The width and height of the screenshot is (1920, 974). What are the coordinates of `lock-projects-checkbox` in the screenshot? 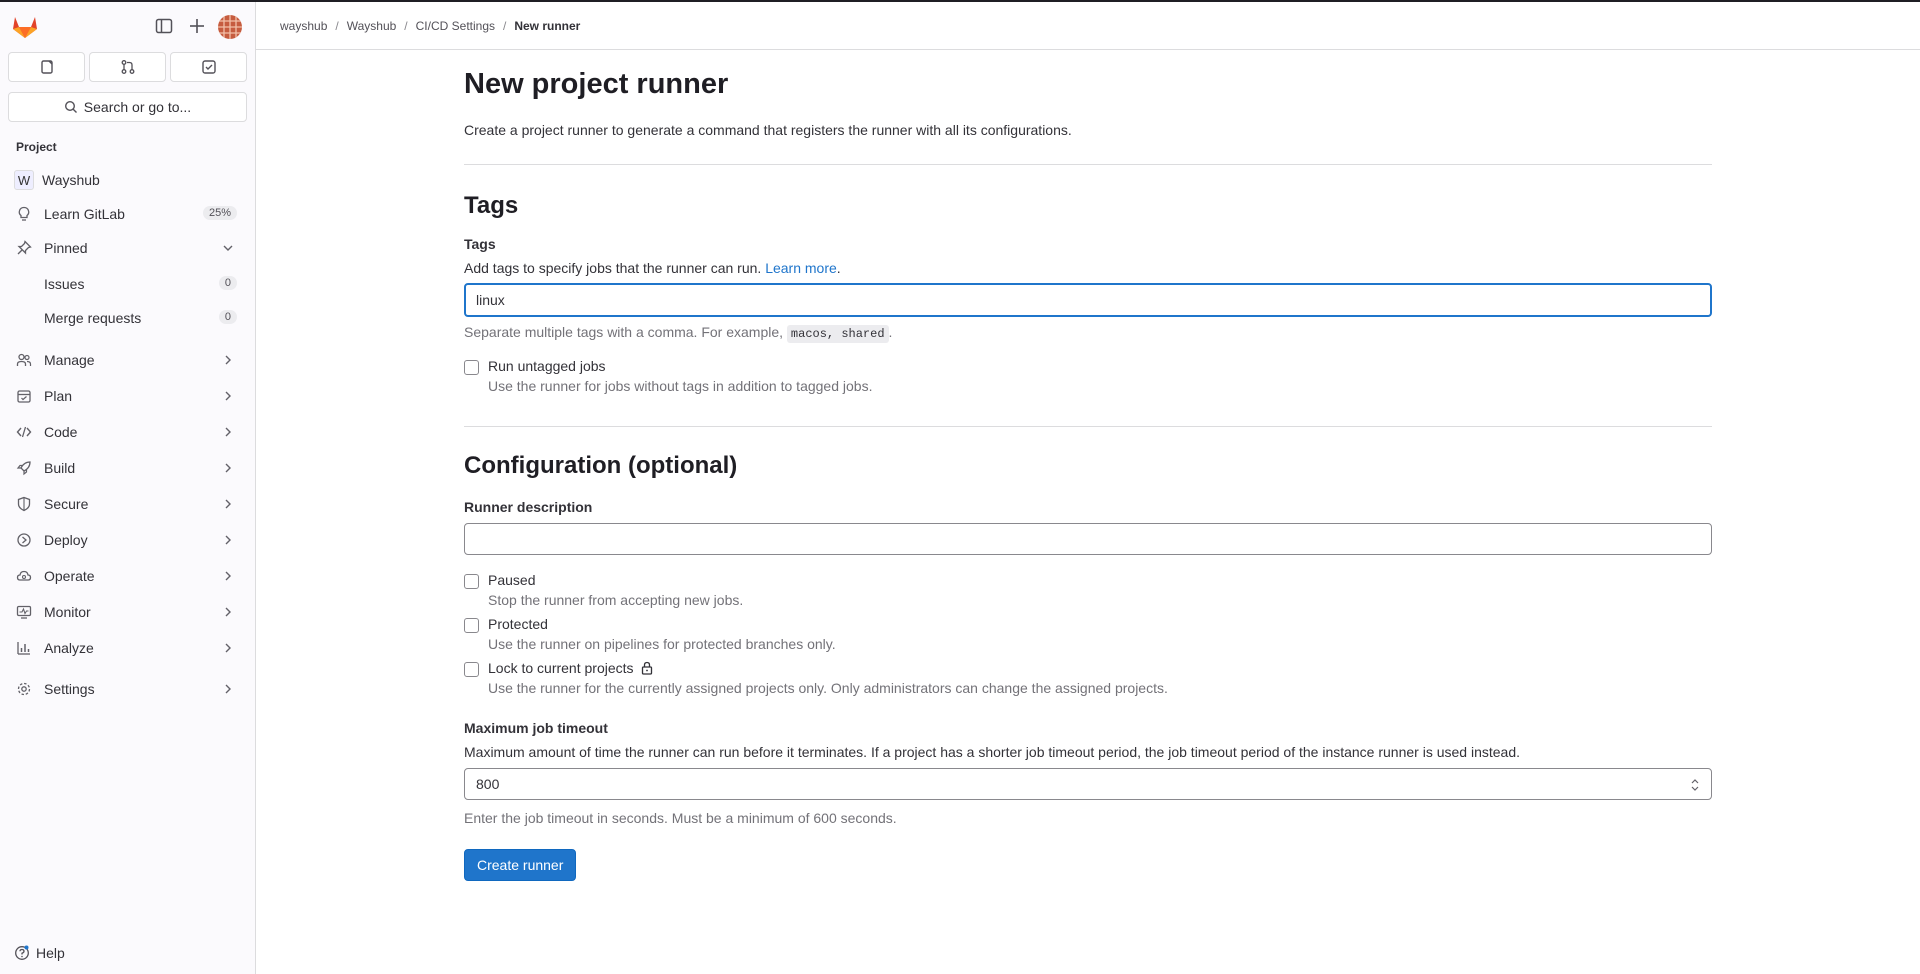 It's located at (471, 669).